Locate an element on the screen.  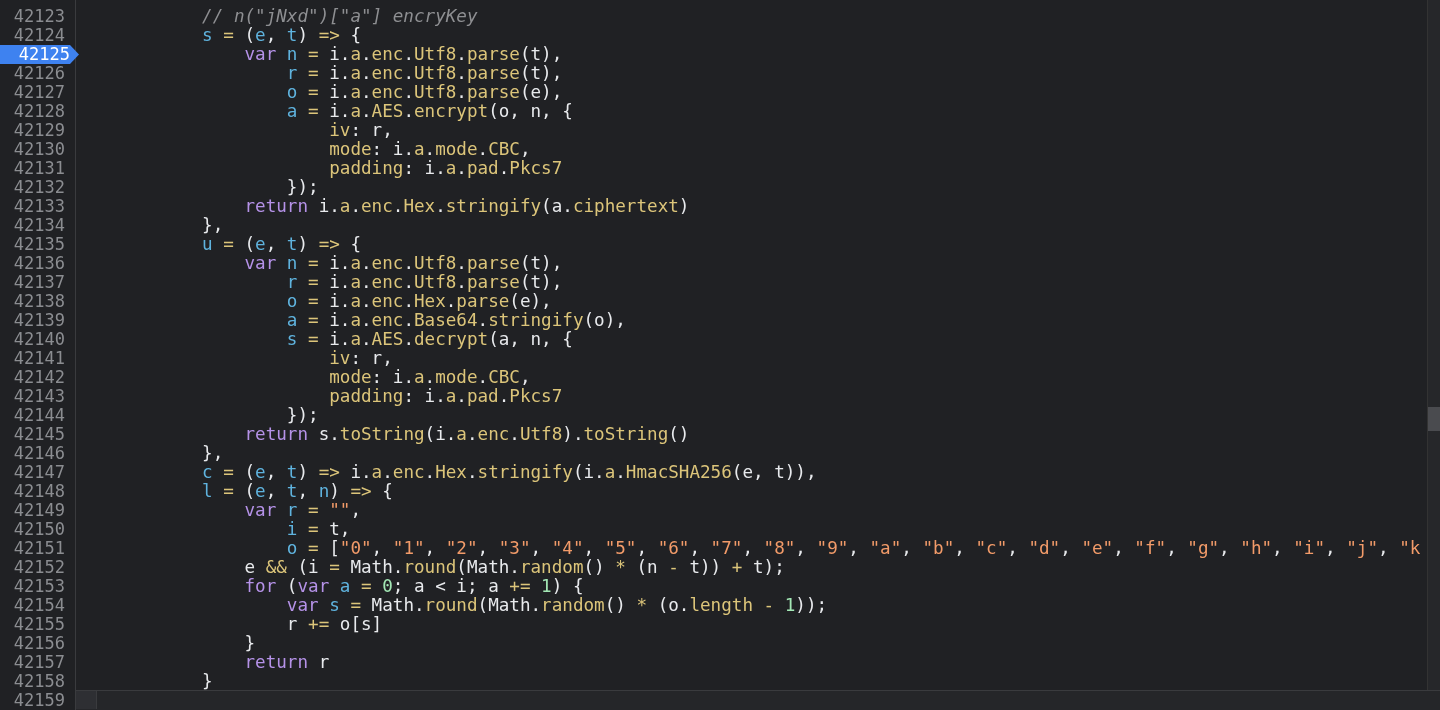
line-number: 42138 is located at coordinates (37, 301).